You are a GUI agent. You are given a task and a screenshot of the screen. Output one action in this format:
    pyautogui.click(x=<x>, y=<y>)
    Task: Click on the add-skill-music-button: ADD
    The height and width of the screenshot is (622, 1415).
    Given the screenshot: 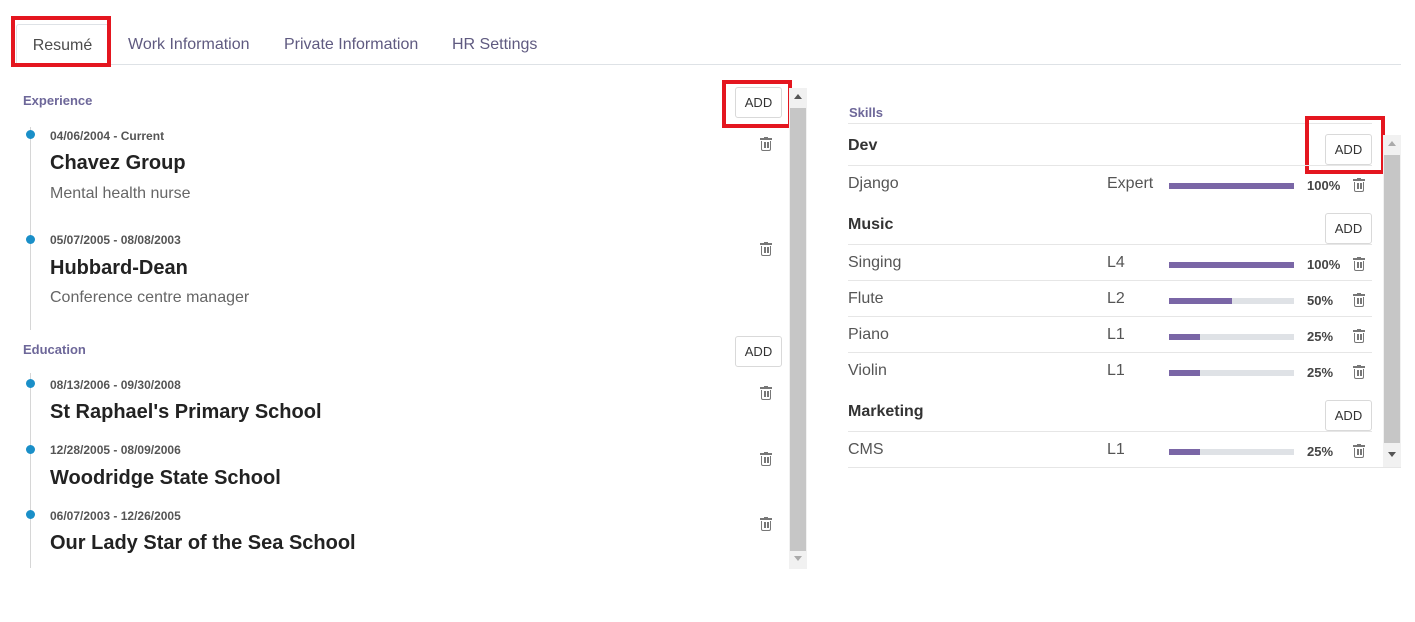 What is the action you would take?
    pyautogui.click(x=1348, y=228)
    